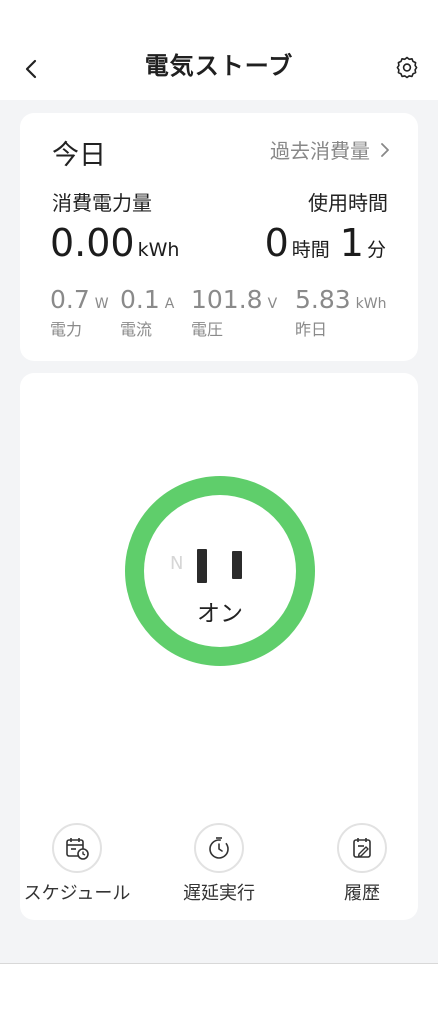 This screenshot has height=1024, width=438. Describe the element at coordinates (385, 149) in the screenshot. I see `chevron-right-icon` at that location.